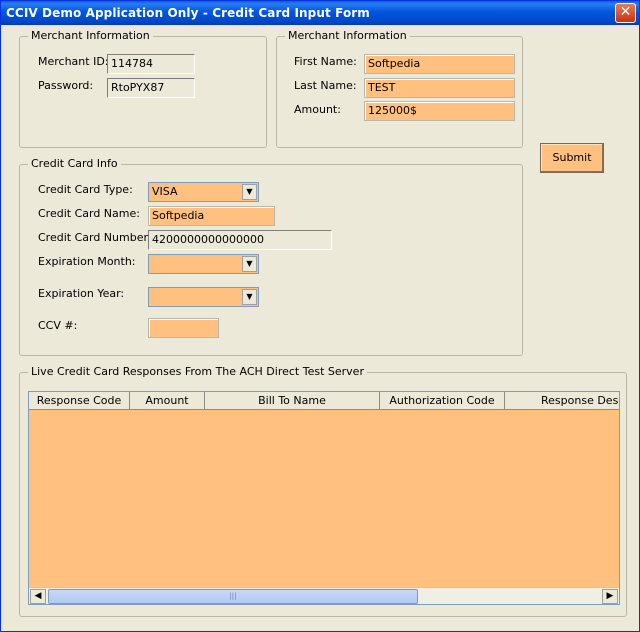 The image size is (640, 632). I want to click on amount-label: Amount:, so click(317, 109).